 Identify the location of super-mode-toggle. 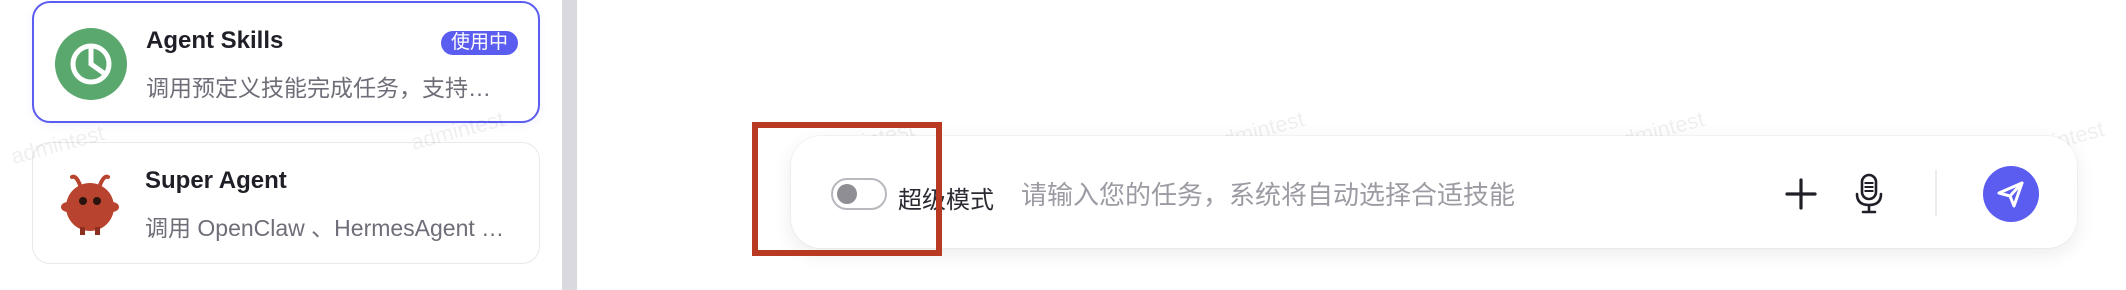
(859, 194).